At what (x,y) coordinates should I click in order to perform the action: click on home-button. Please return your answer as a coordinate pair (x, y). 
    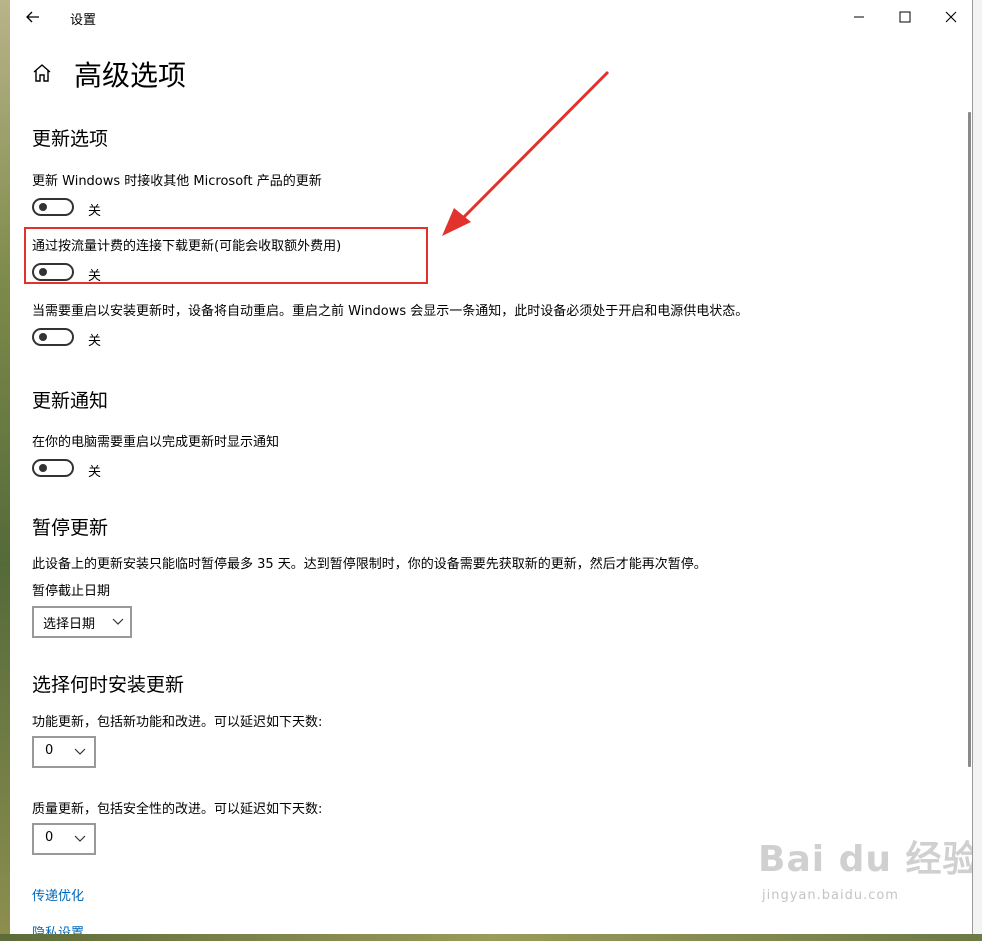
    Looking at the image, I should click on (42, 73).